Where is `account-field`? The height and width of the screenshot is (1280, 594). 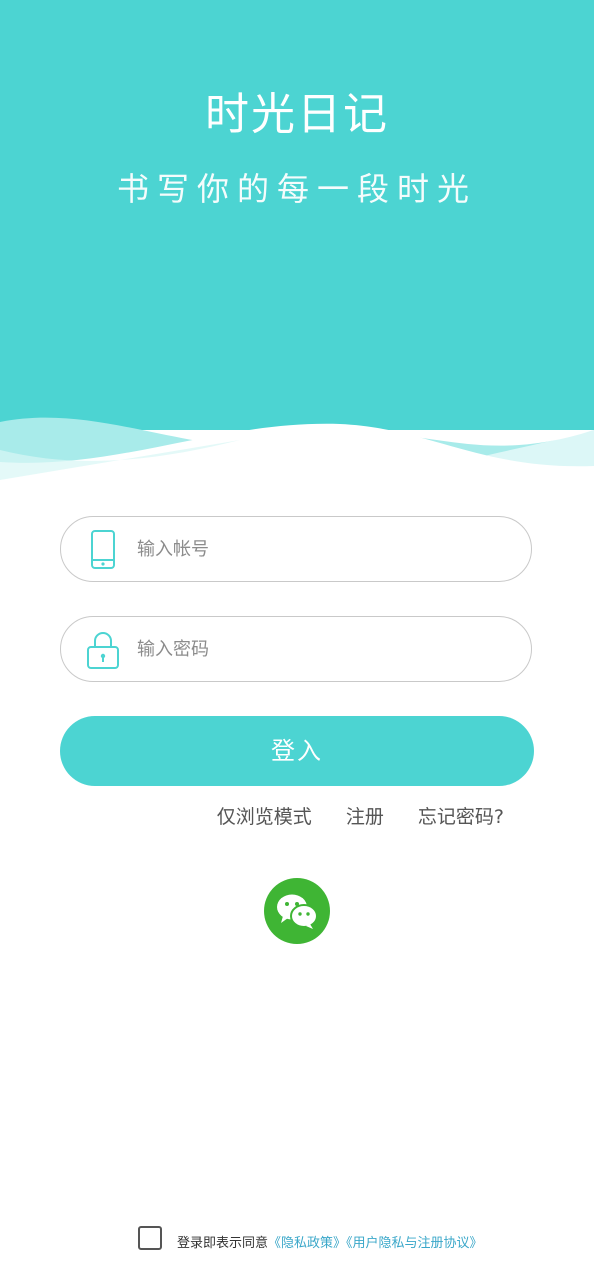
account-field is located at coordinates (296, 549).